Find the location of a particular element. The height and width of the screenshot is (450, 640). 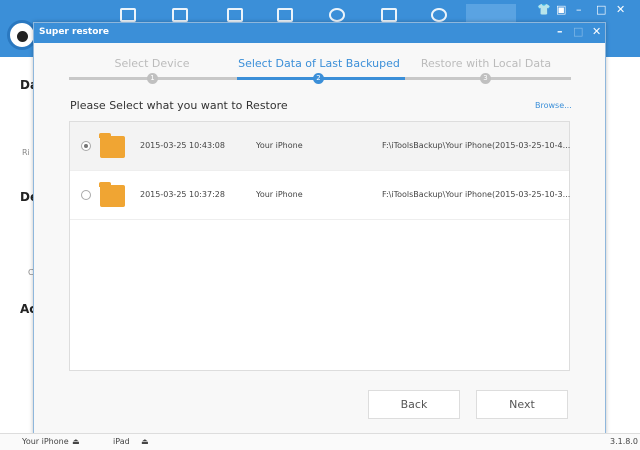

nav-search-icon is located at coordinates (439, 15).